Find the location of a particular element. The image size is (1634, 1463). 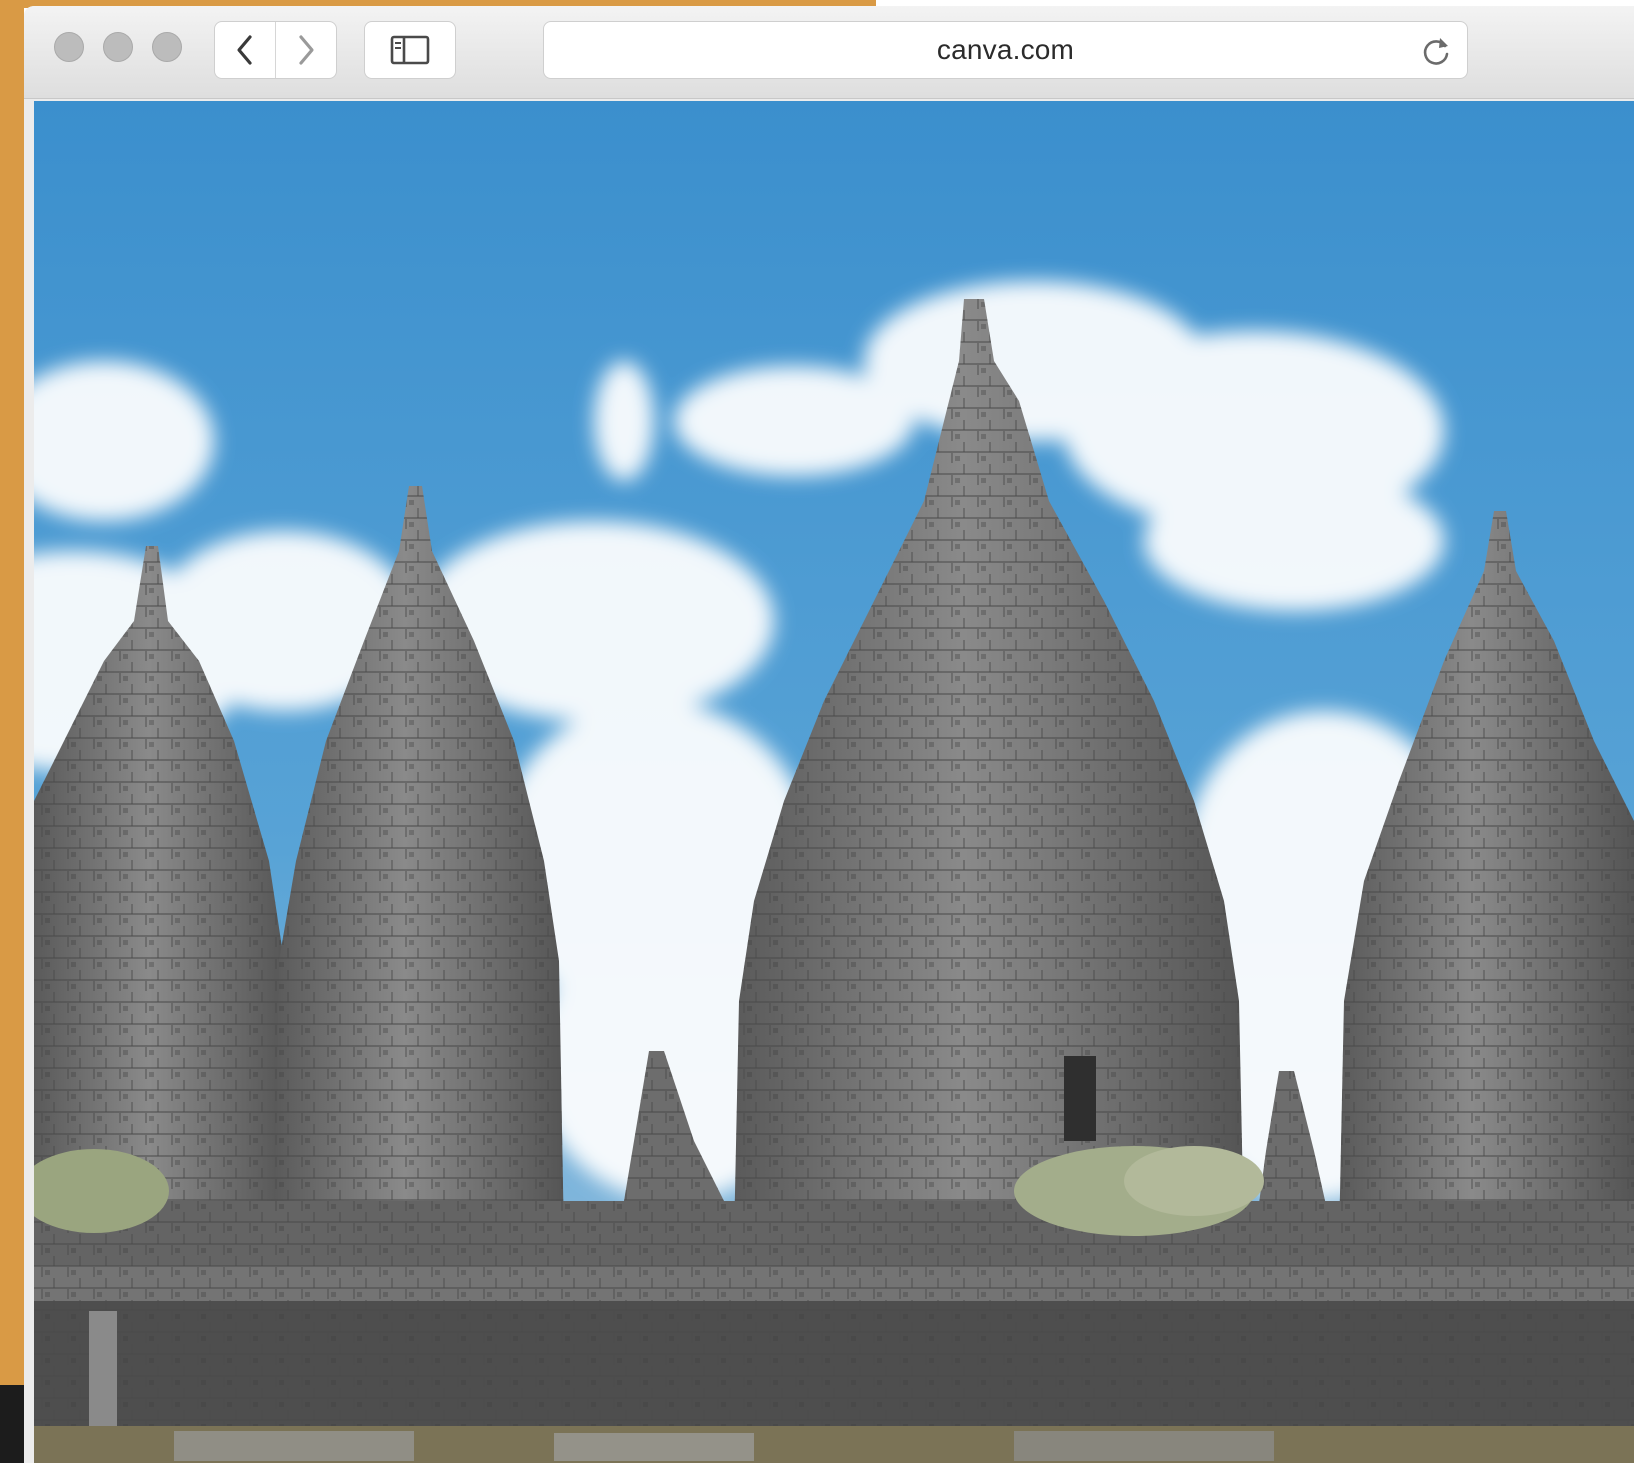

forward-button is located at coordinates (305, 50).